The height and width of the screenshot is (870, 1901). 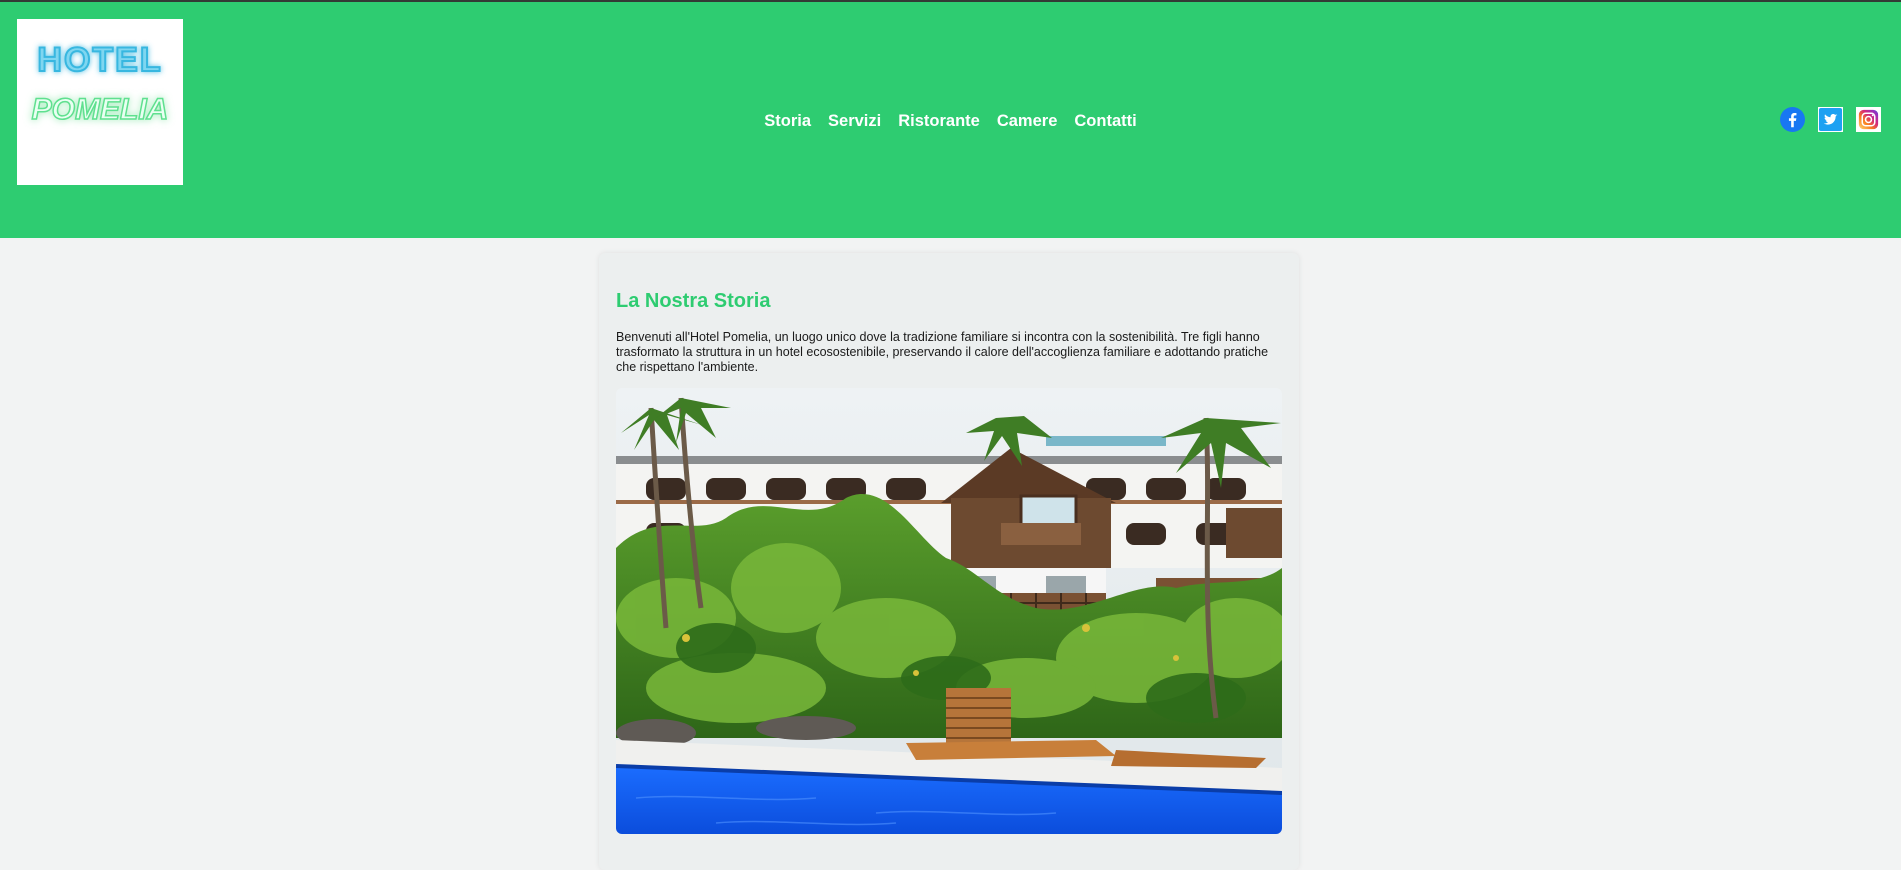 I want to click on section-title: La Nostra Storia, so click(x=693, y=301).